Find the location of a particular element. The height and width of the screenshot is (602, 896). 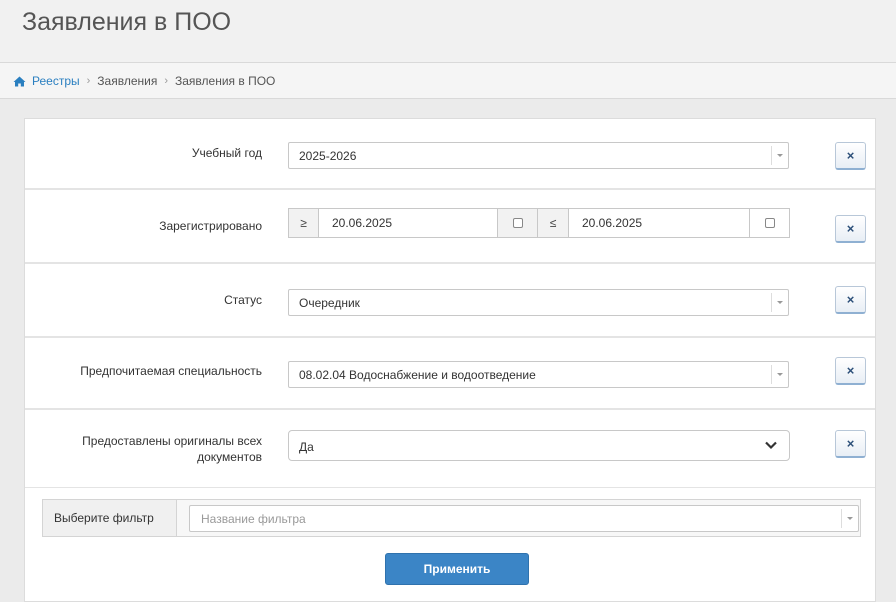

date-to-checkbox is located at coordinates (769, 223).